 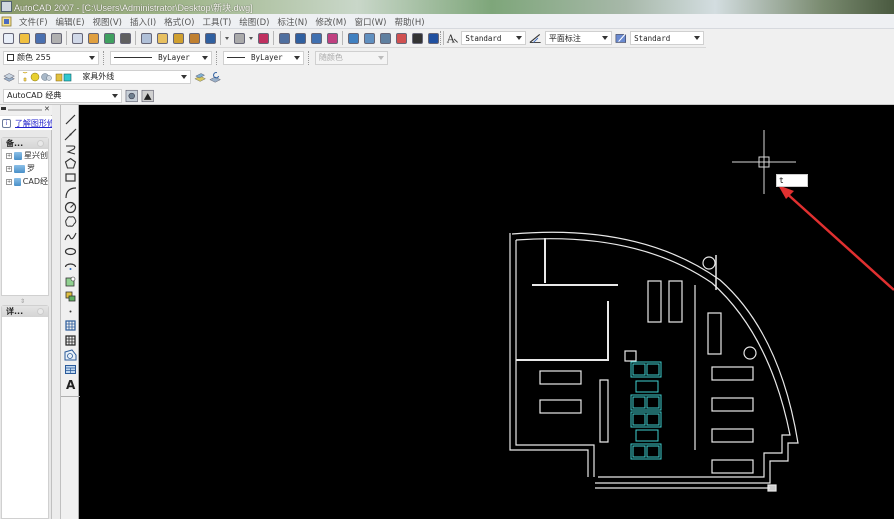 What do you see at coordinates (332, 38) in the screenshot?
I see `properties-icon` at bounding box center [332, 38].